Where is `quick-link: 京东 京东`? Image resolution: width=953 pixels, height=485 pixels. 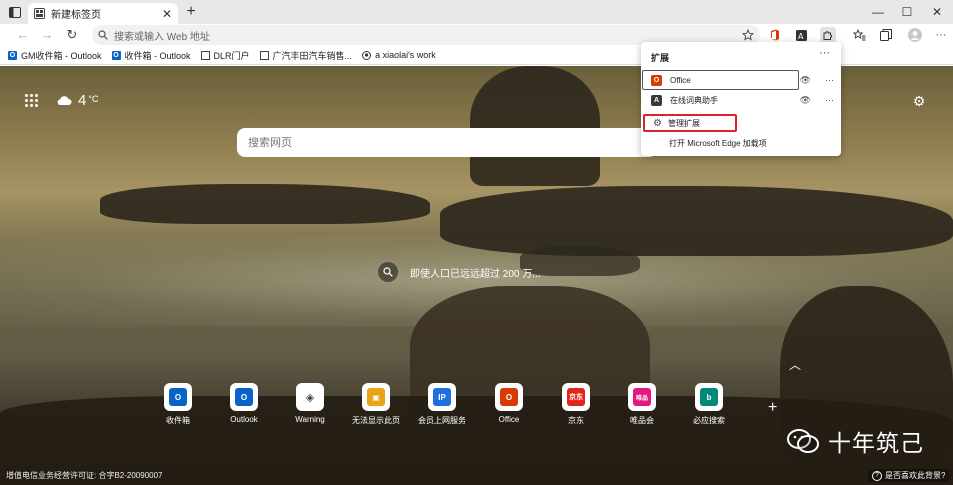 quick-link: 京东 京东 is located at coordinates (576, 404).